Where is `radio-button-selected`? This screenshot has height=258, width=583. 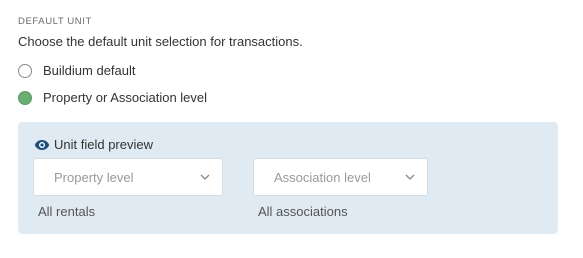 radio-button-selected is located at coordinates (25, 97).